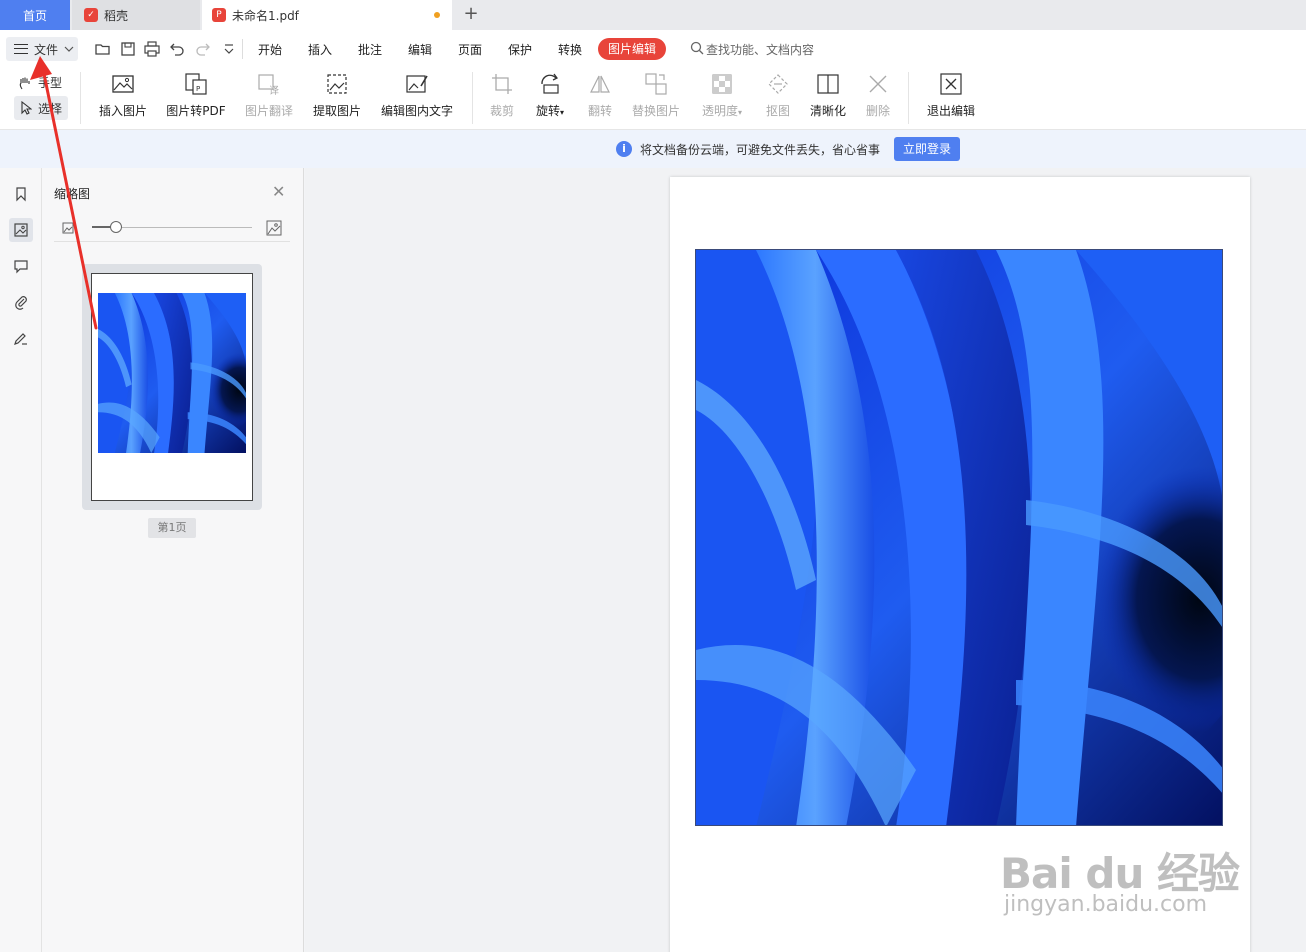  What do you see at coordinates (502, 95) in the screenshot?
I see `crop-button: 裁剪` at bounding box center [502, 95].